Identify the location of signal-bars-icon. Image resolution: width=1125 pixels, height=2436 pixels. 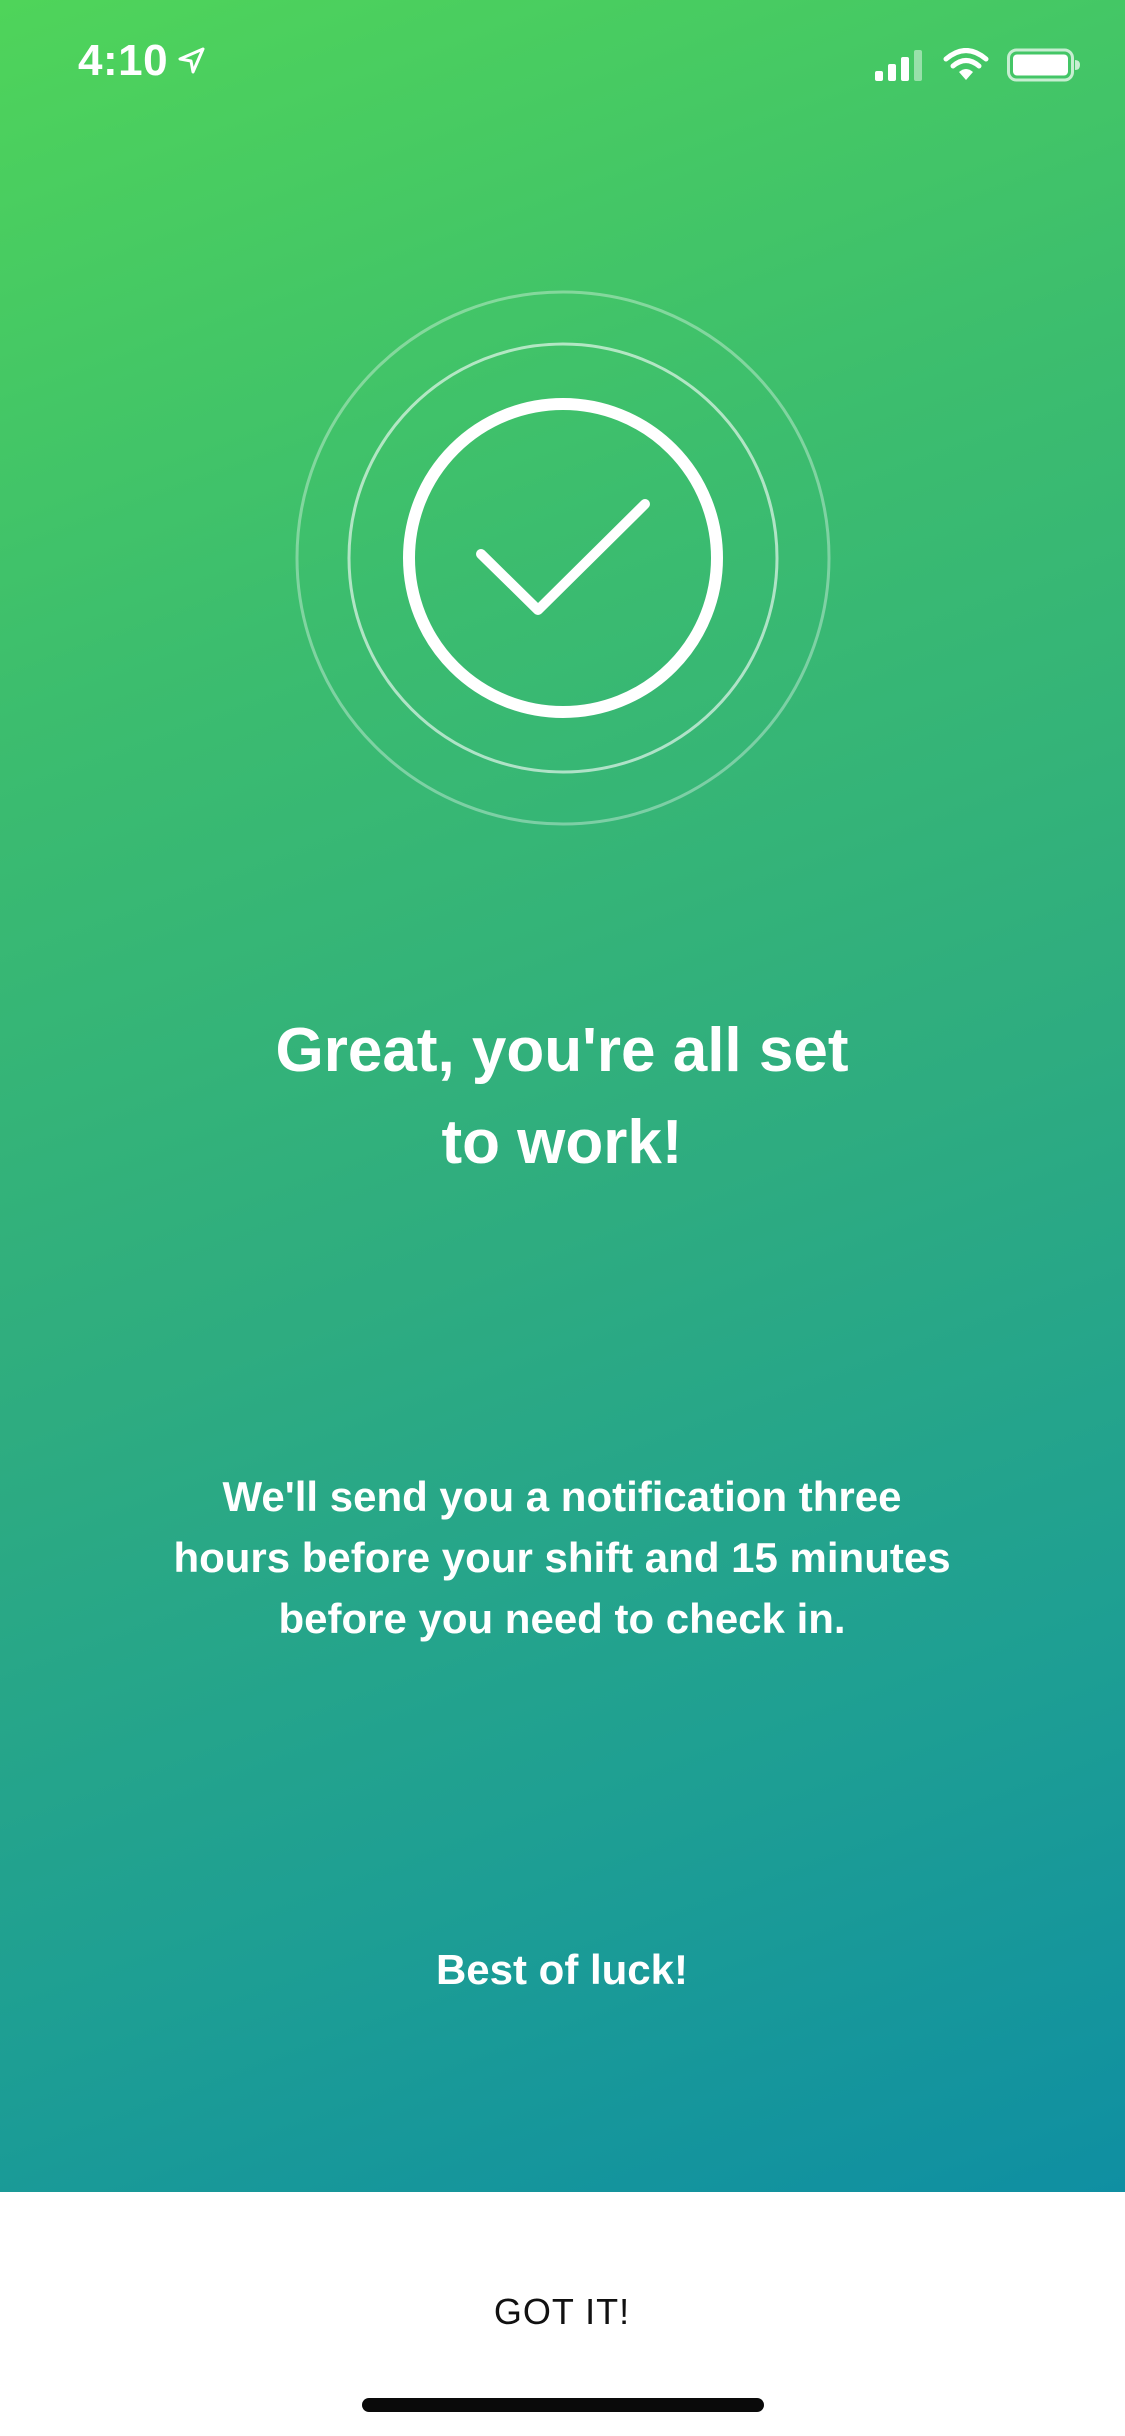
(898, 65).